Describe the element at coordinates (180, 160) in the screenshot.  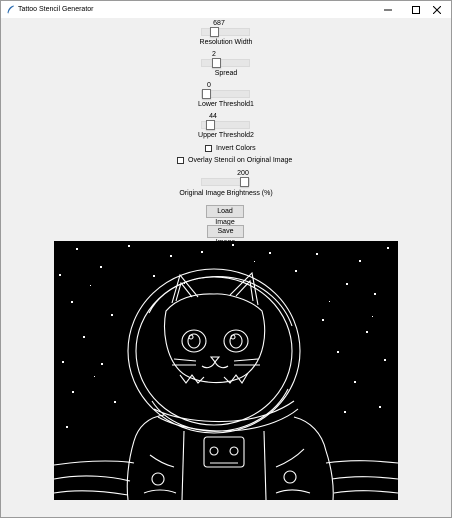
I see `overlay-checkbox` at that location.